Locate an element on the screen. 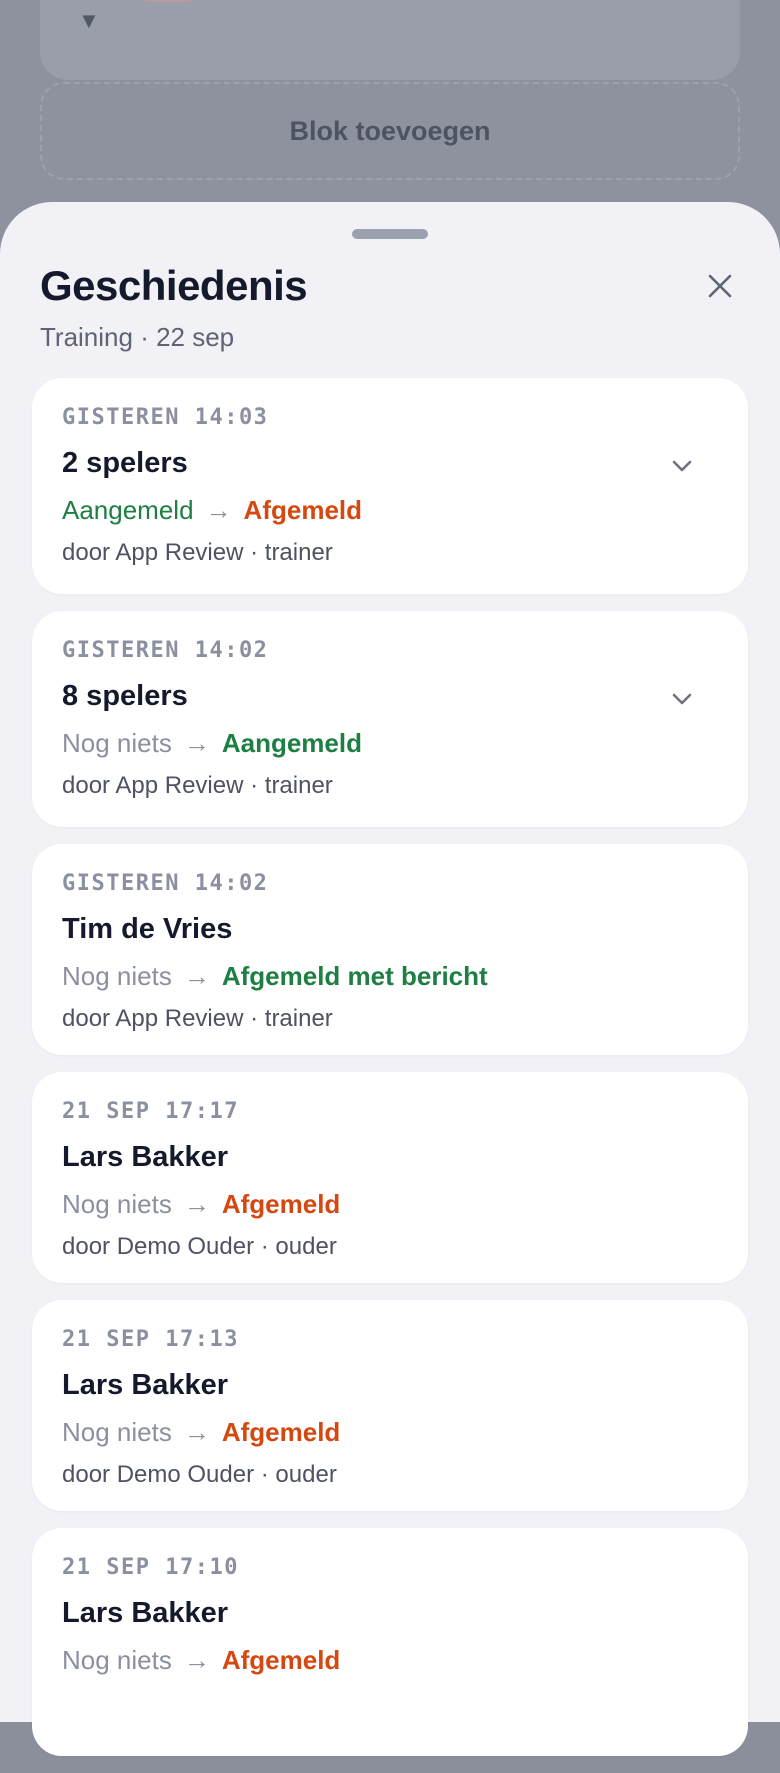 Image resolution: width=780 pixels, height=1773 pixels. sheet-drag-handle is located at coordinates (390, 234).